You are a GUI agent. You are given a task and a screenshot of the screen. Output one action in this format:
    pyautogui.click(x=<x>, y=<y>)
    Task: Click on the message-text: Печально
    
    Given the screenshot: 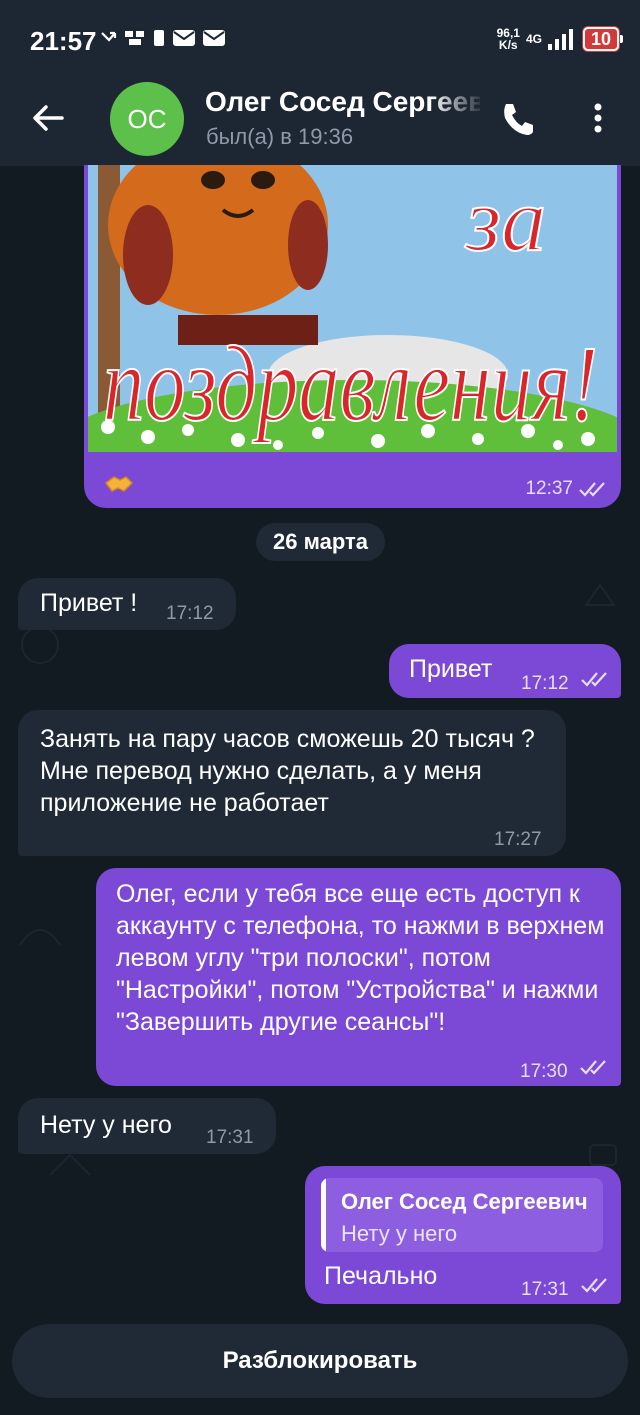 What is the action you would take?
    pyautogui.click(x=381, y=1276)
    